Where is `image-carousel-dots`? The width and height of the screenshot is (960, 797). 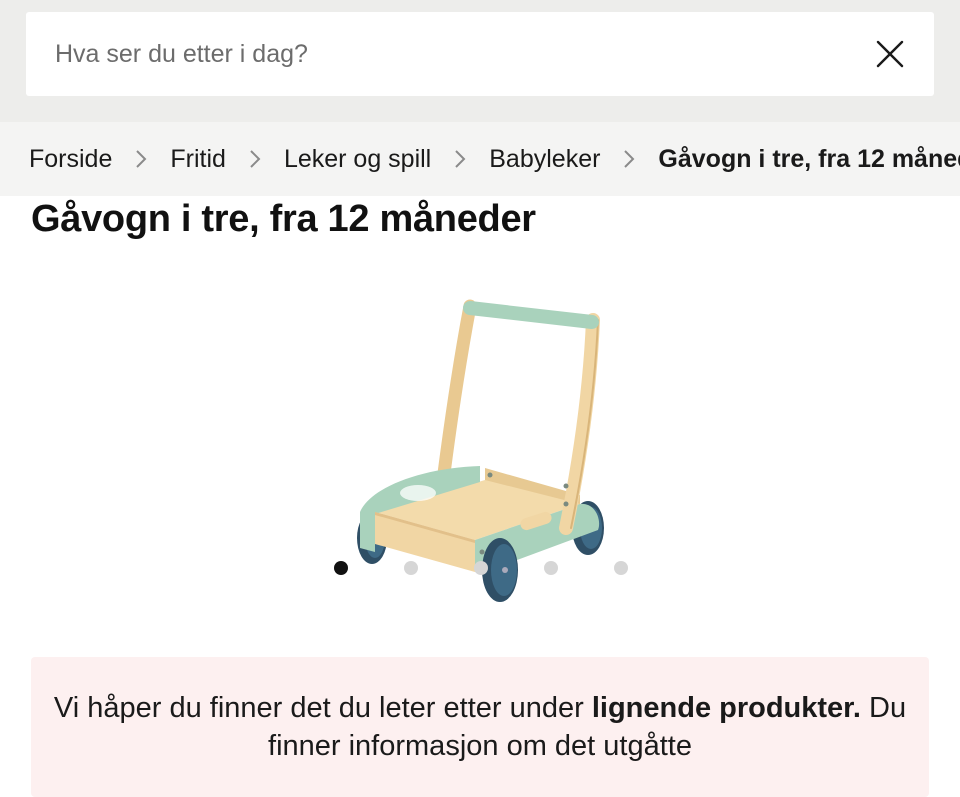 image-carousel-dots is located at coordinates (509, 568).